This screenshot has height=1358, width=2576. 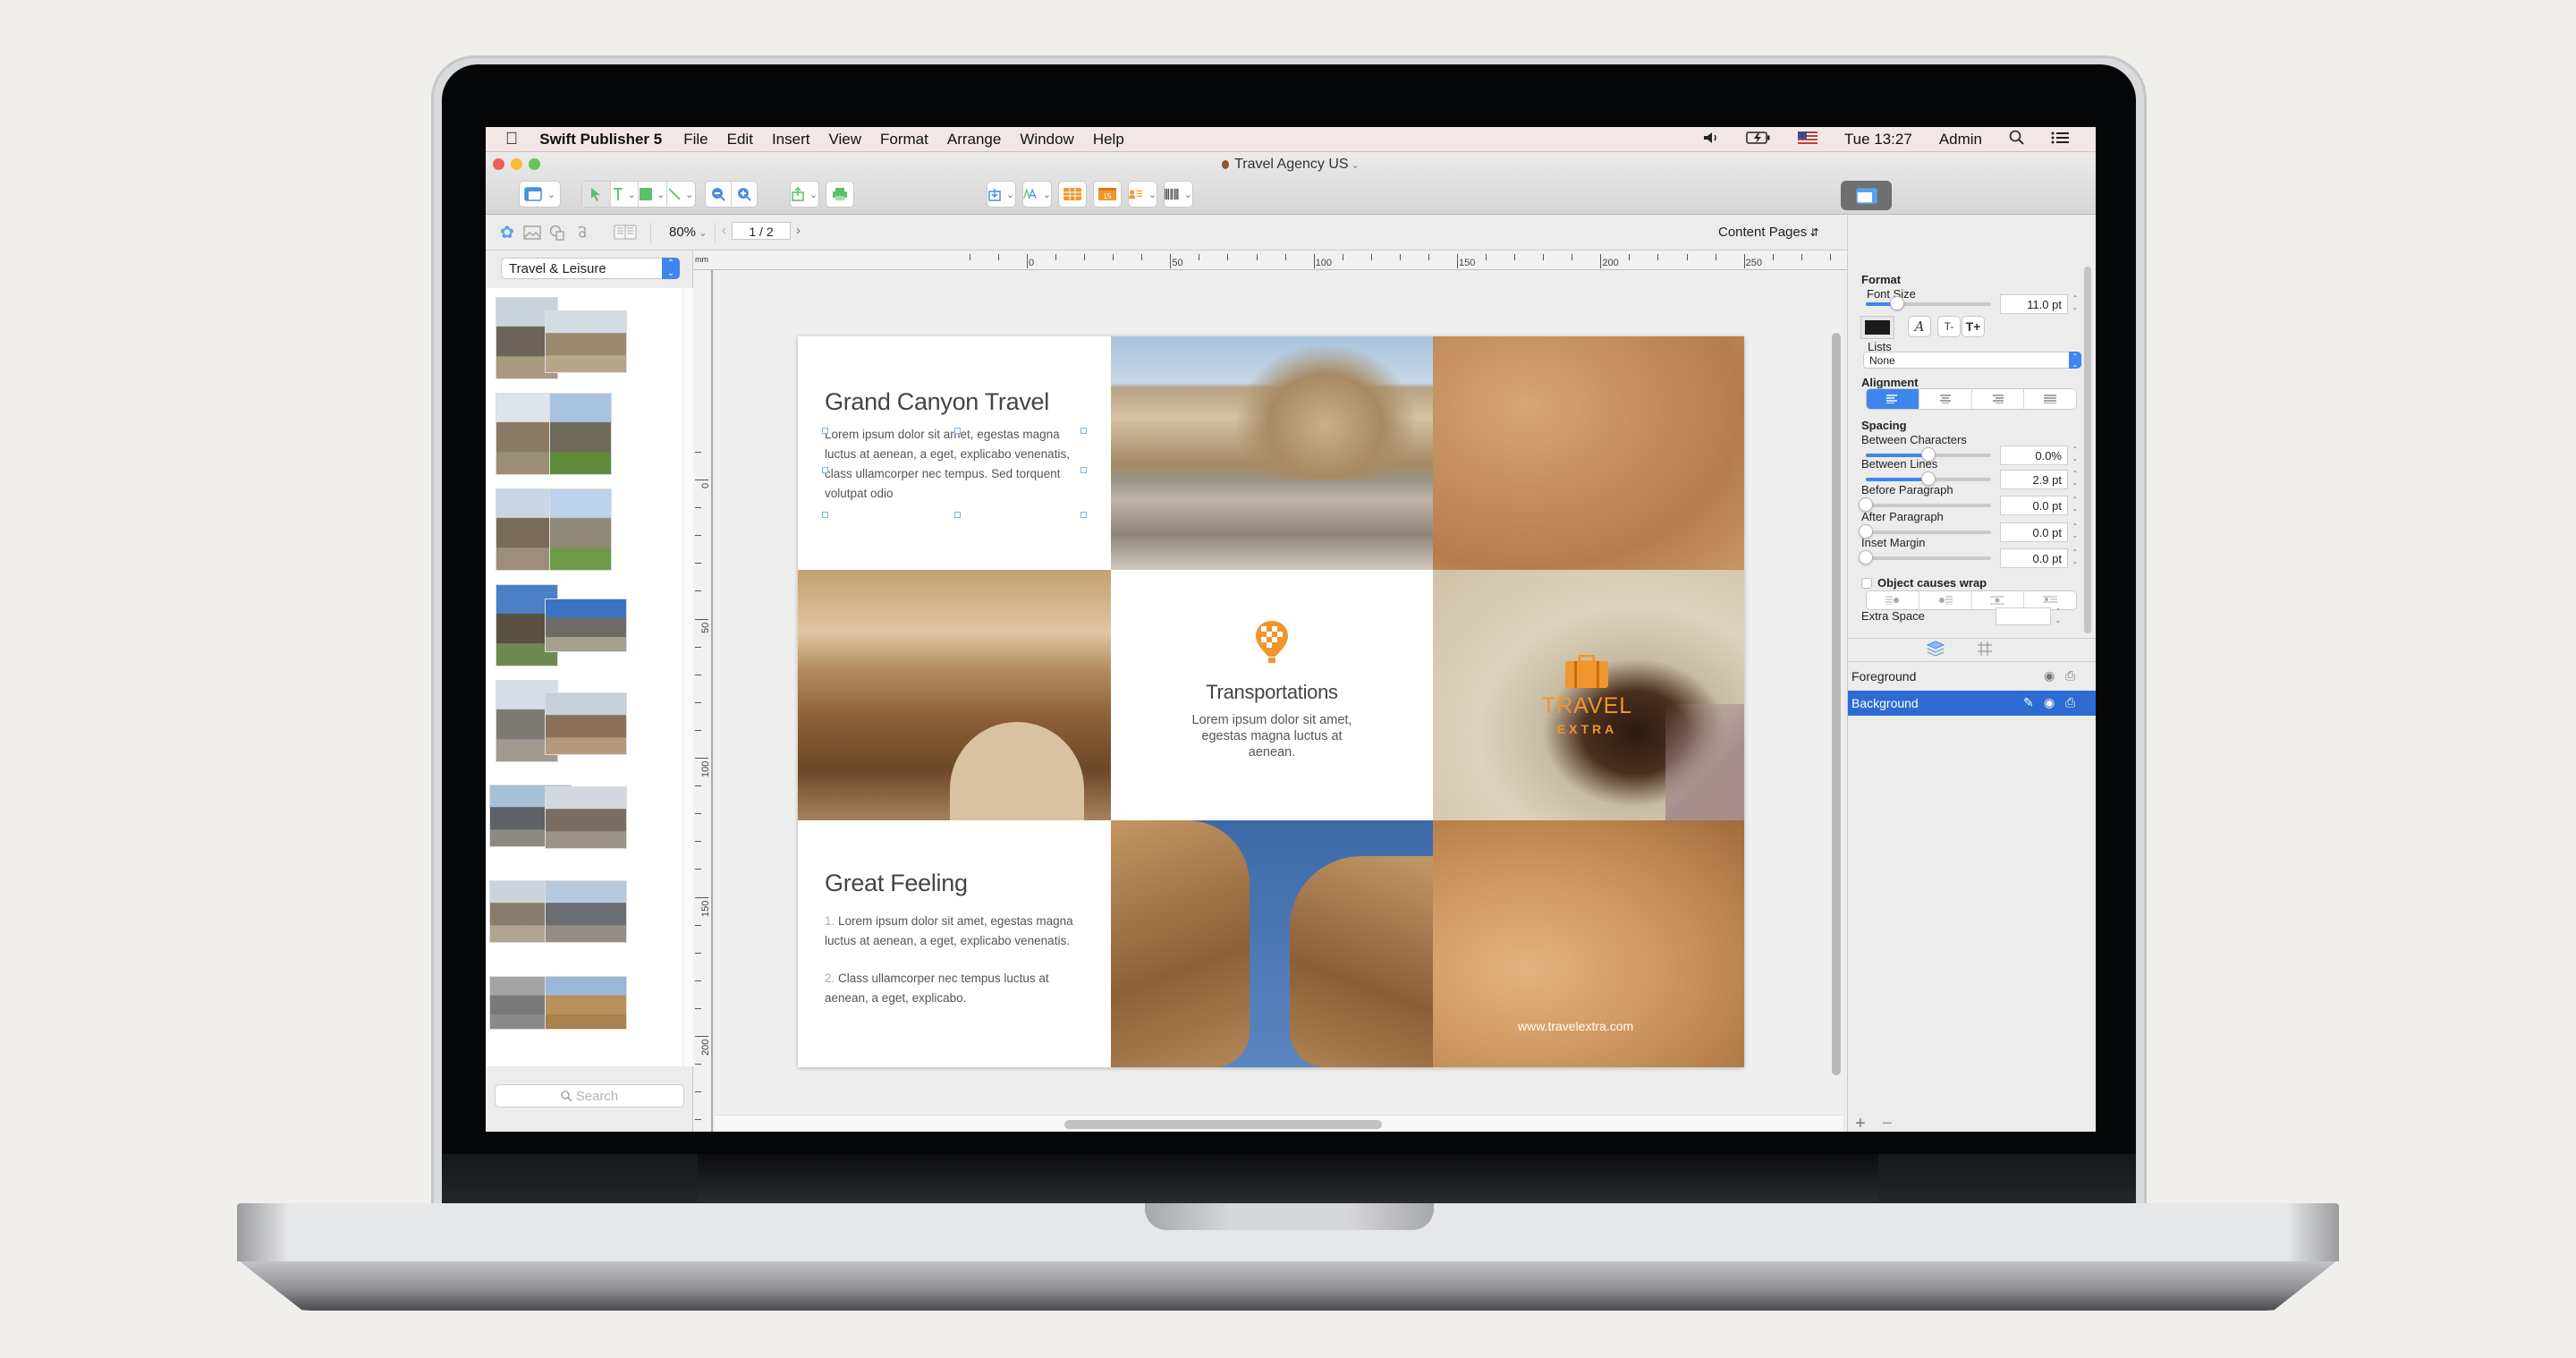 I want to click on previous-page-button: ‹, so click(x=724, y=230).